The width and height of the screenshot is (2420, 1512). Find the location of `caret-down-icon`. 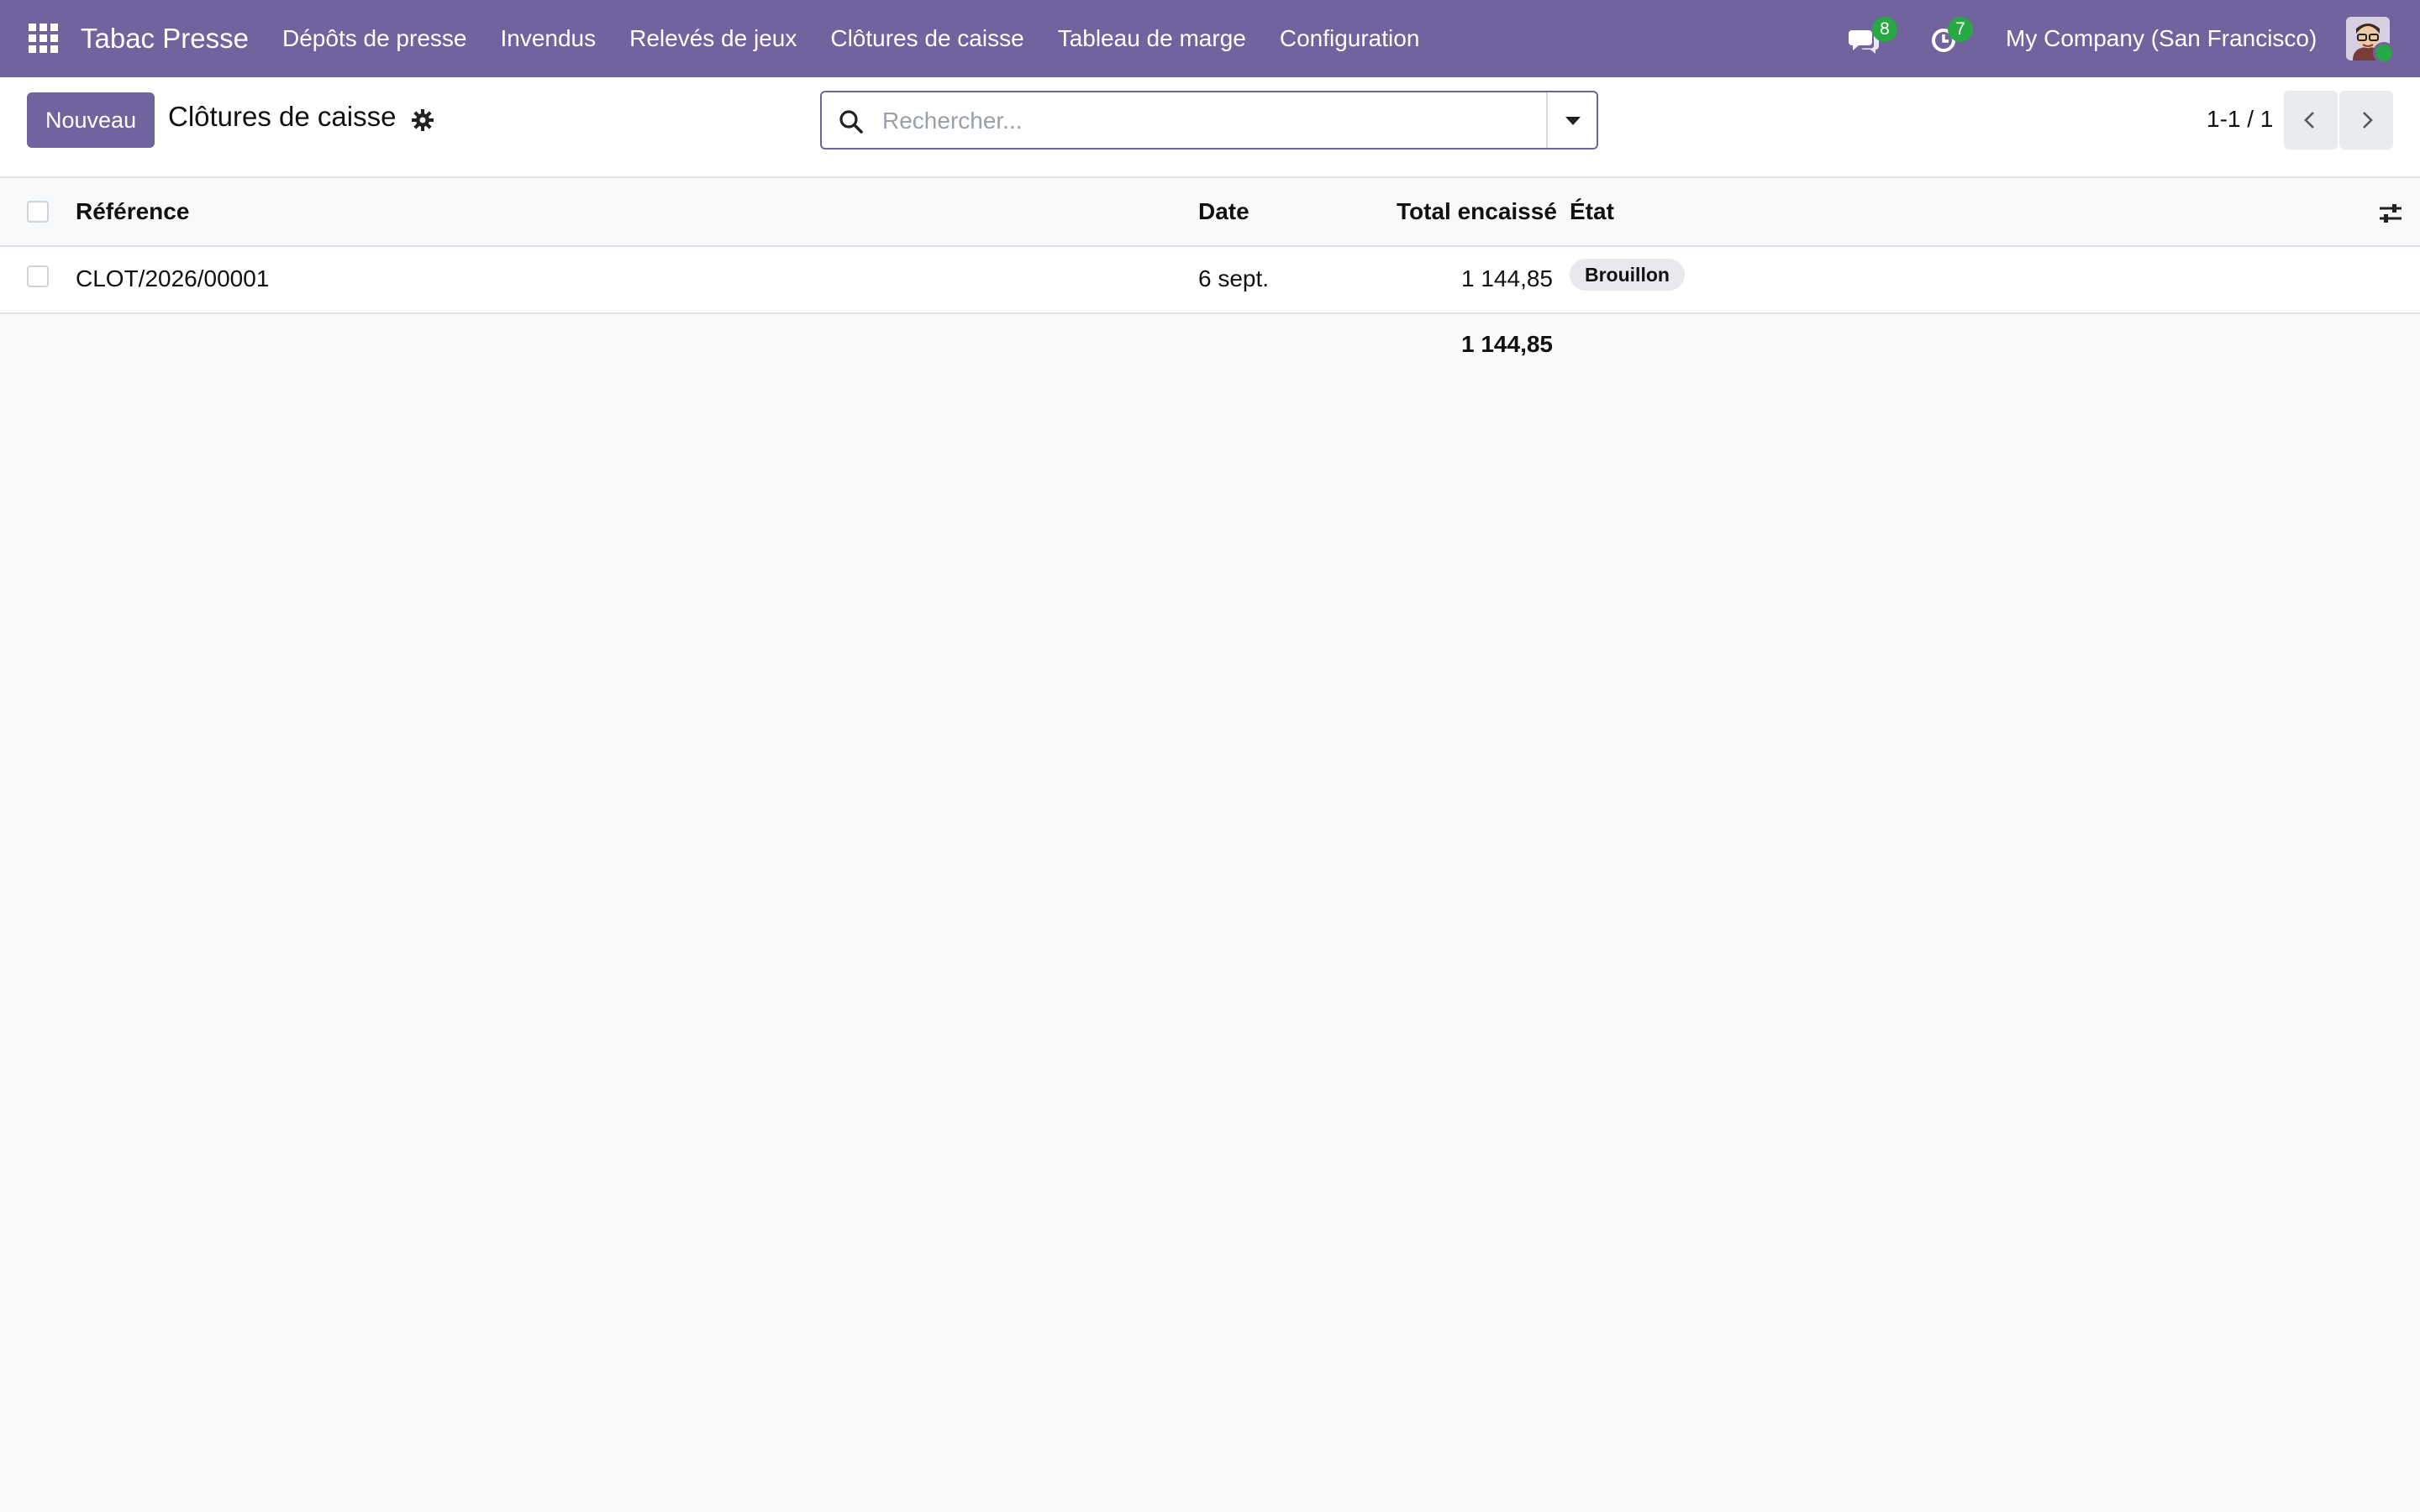

caret-down-icon is located at coordinates (1573, 121).